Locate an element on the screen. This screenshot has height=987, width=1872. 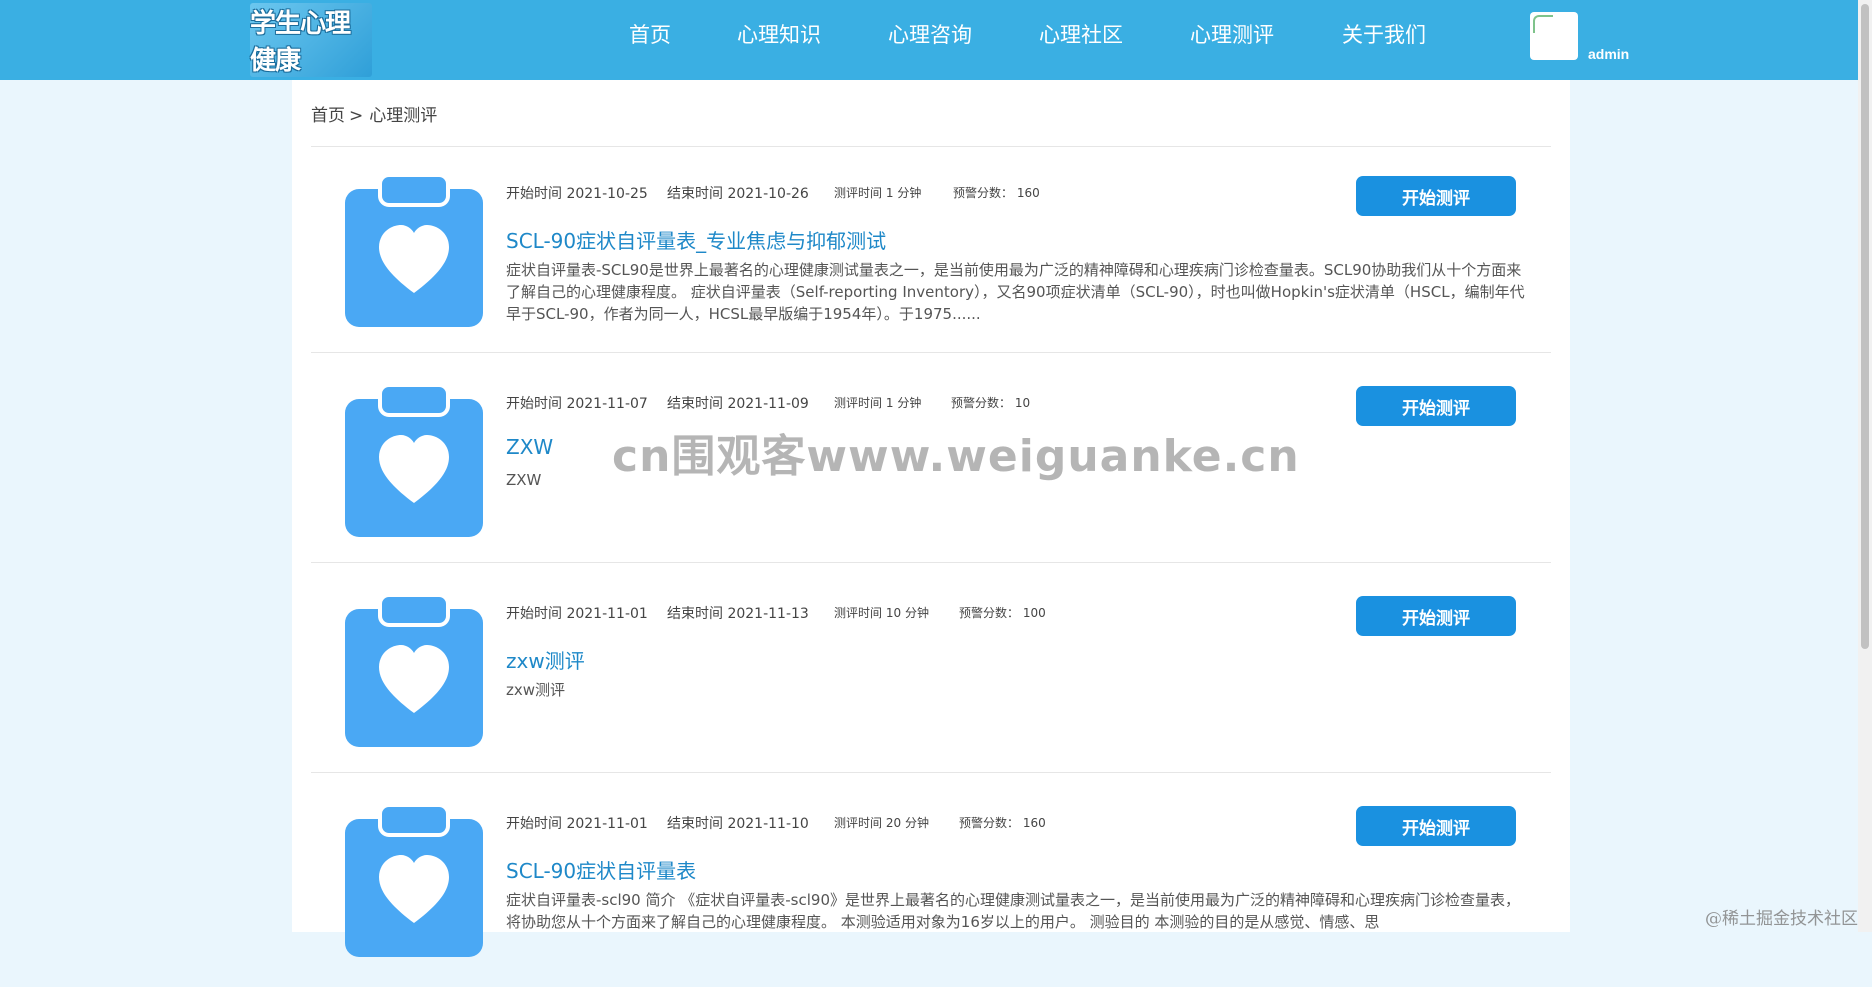
breadcrumb: 首页 > 心理测评 is located at coordinates (374, 113).